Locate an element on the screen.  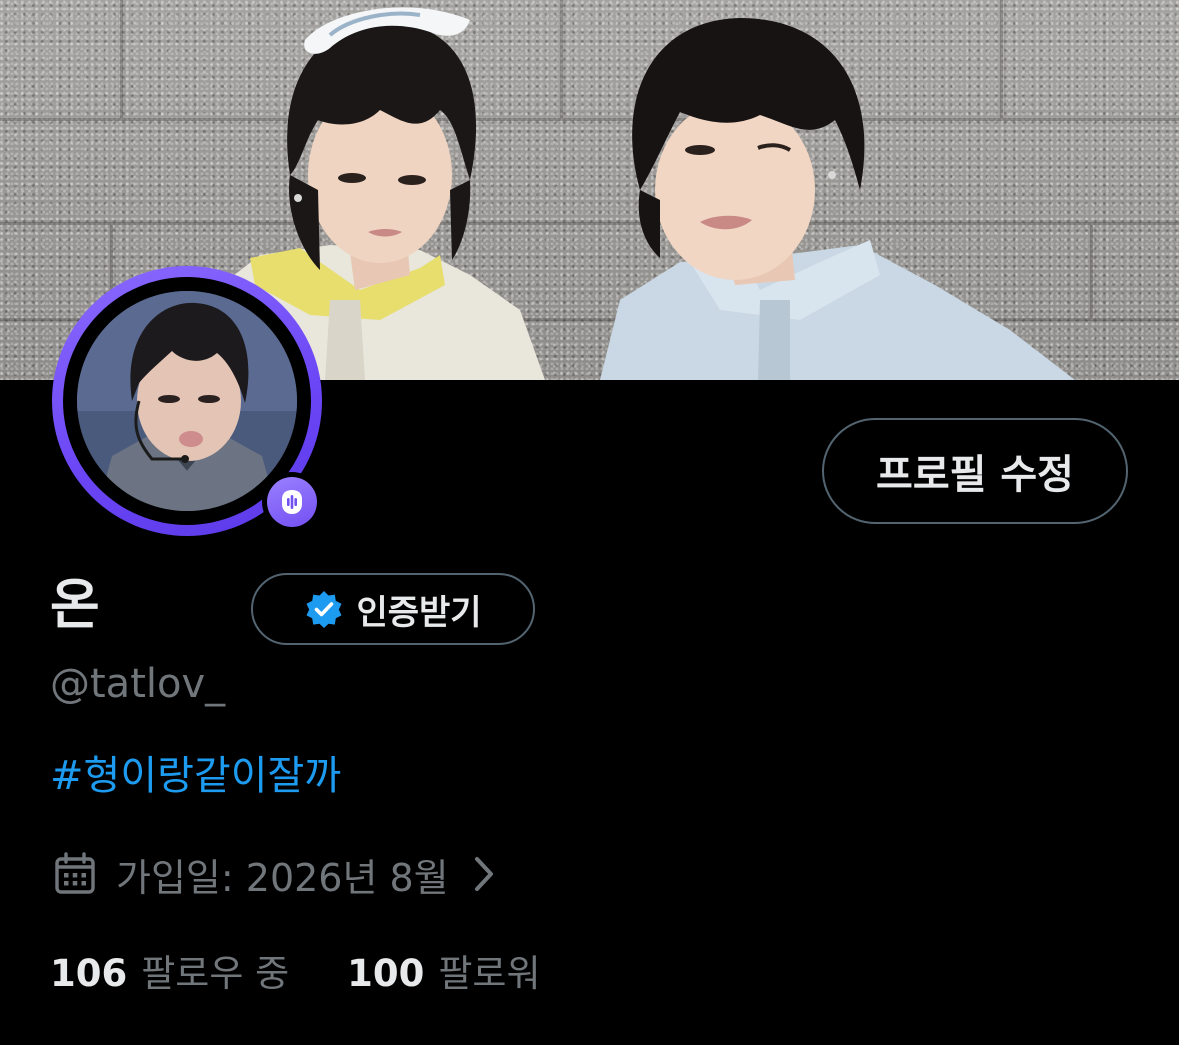
edit-profile-button: 프로필 수정 is located at coordinates (975, 471).